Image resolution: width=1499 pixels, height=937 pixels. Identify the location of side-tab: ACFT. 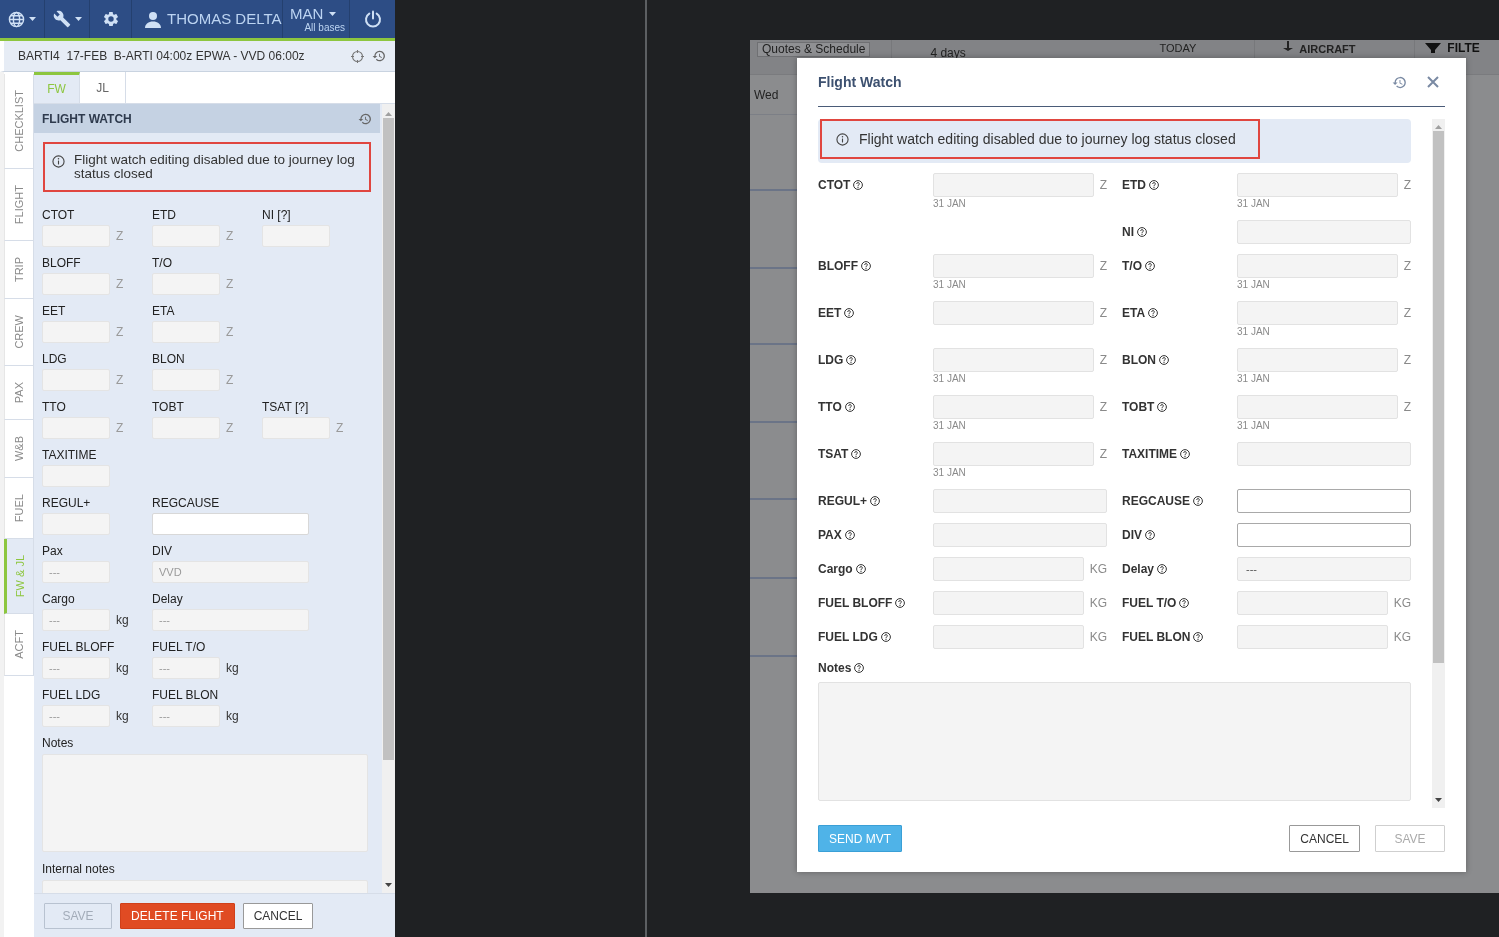
(19, 645).